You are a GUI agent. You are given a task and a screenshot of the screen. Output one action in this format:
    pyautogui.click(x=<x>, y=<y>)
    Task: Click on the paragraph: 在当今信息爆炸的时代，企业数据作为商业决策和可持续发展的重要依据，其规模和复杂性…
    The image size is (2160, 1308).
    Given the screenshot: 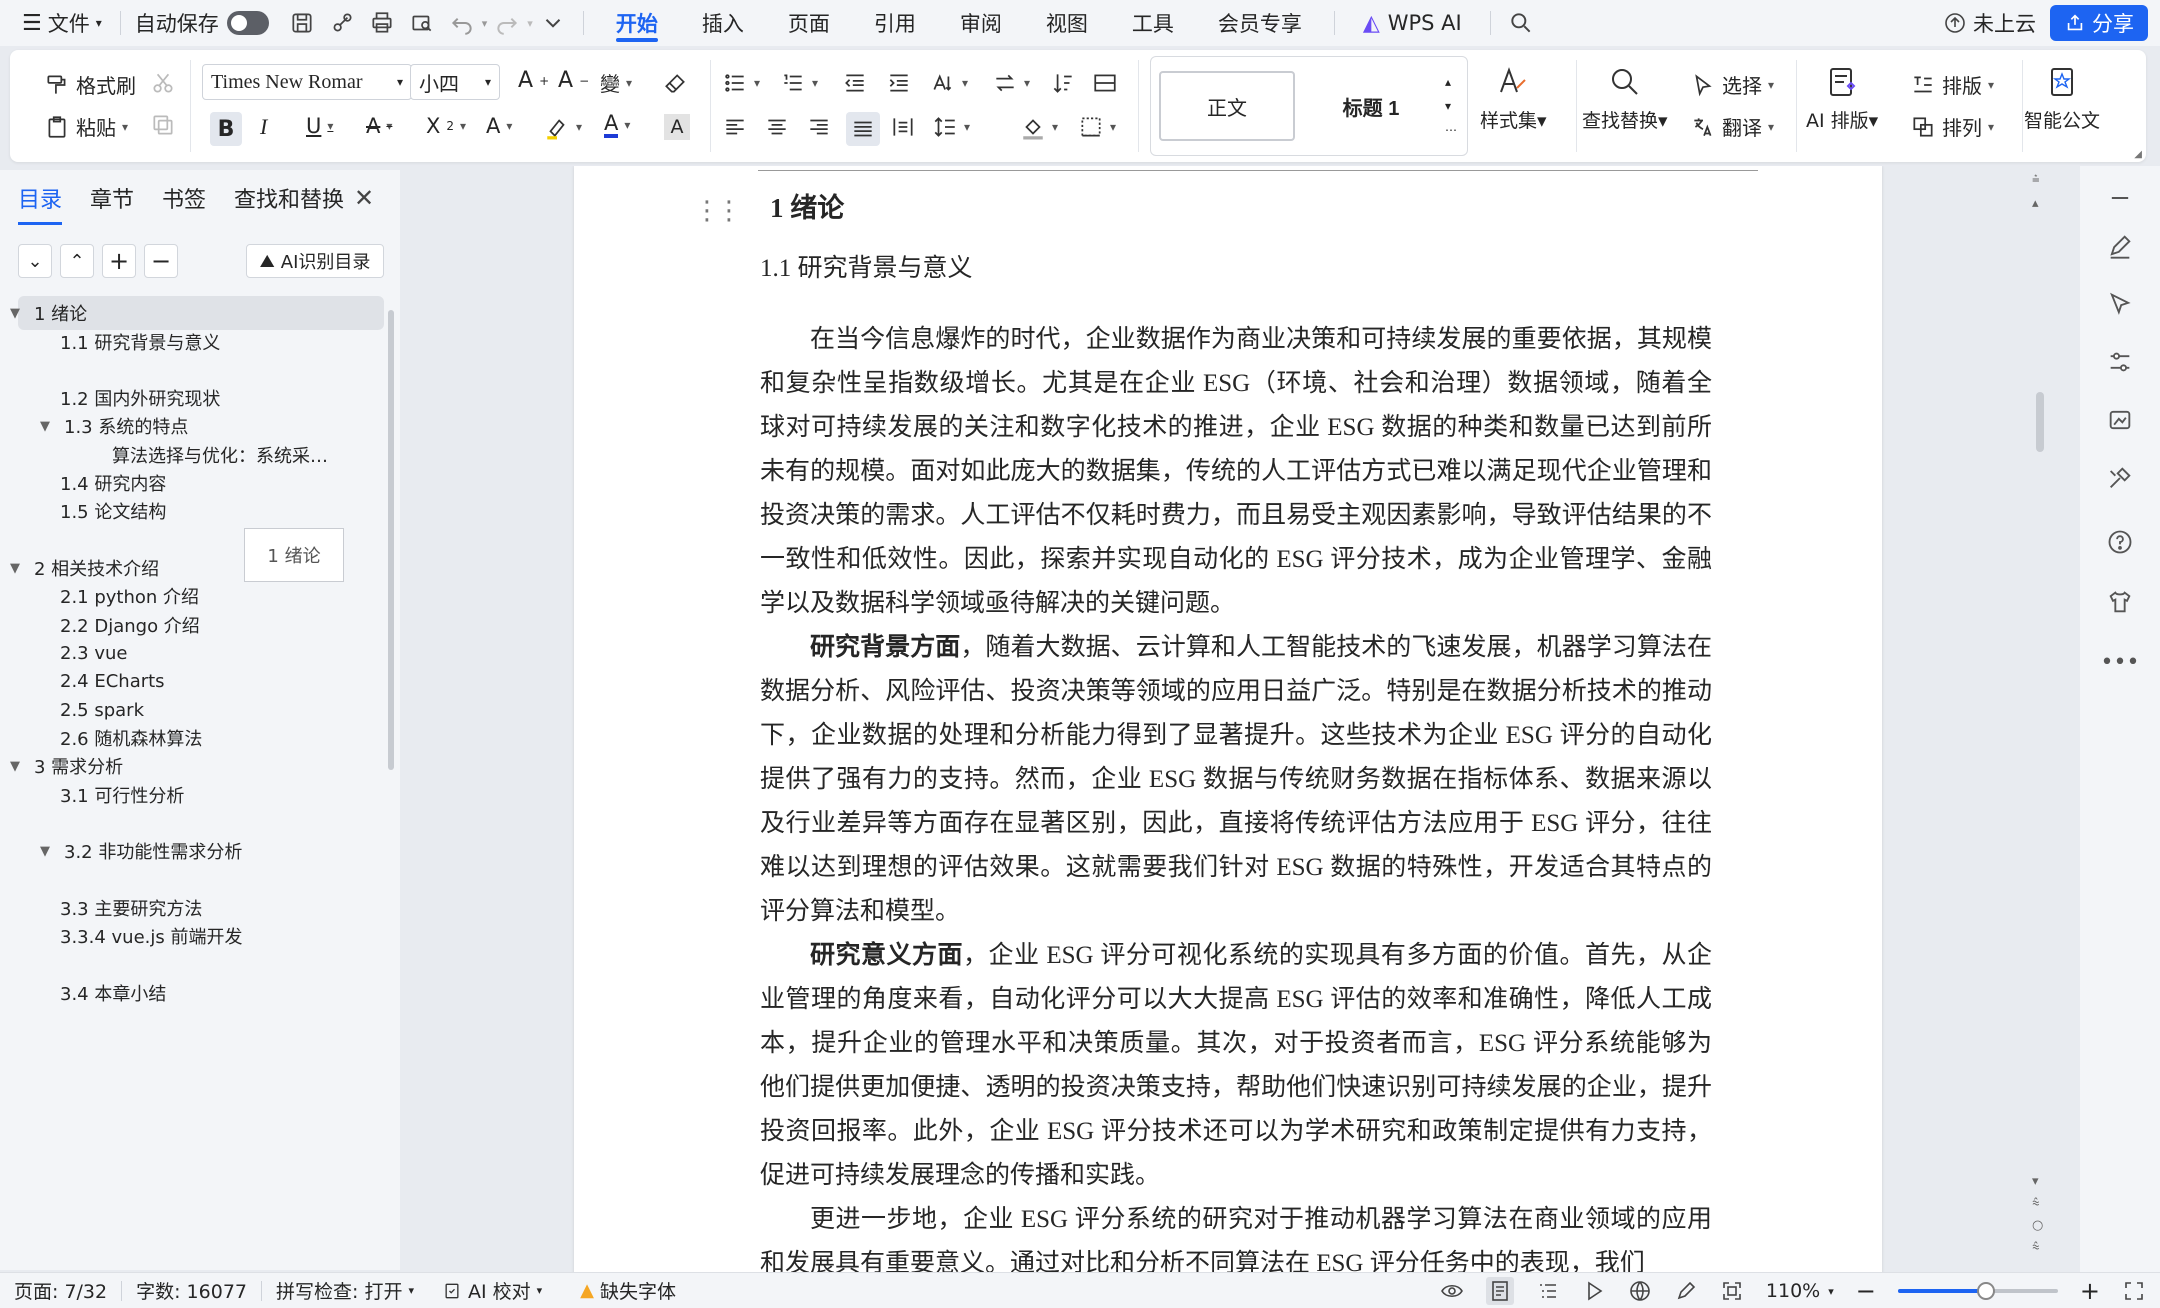 What is the action you would take?
    pyautogui.click(x=1236, y=472)
    